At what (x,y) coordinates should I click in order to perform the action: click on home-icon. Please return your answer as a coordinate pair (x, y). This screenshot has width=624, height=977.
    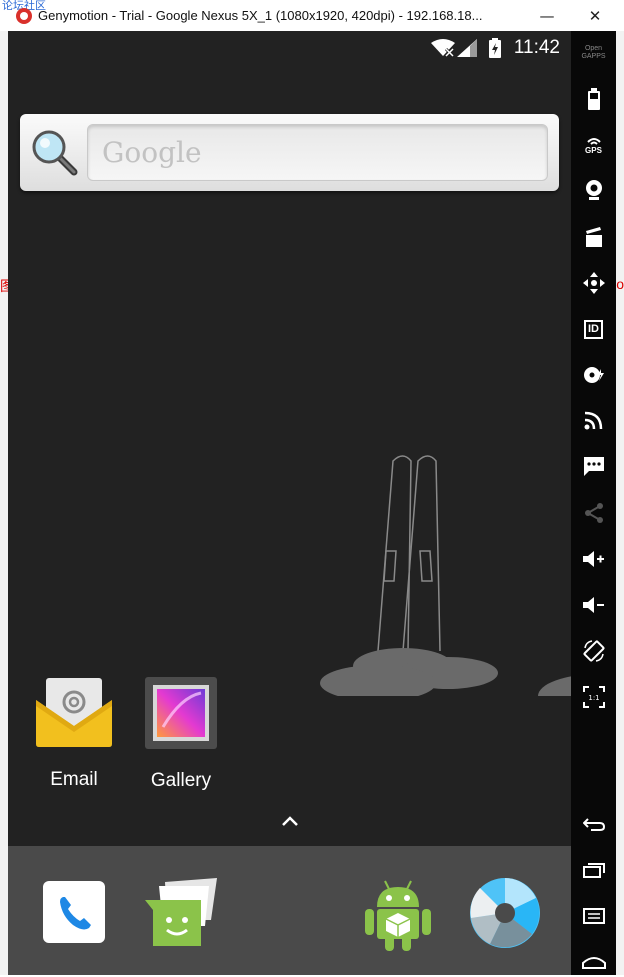
    Looking at the image, I should click on (593, 963).